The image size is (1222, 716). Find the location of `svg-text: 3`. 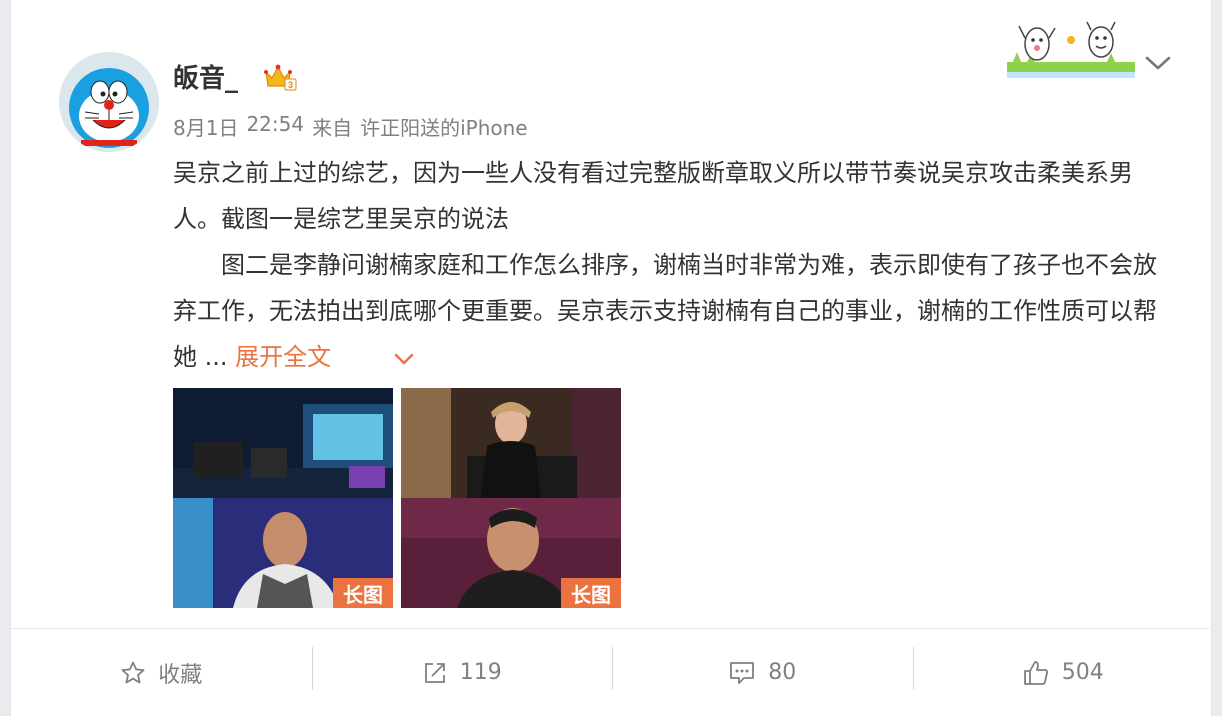

svg-text: 3 is located at coordinates (290, 85).